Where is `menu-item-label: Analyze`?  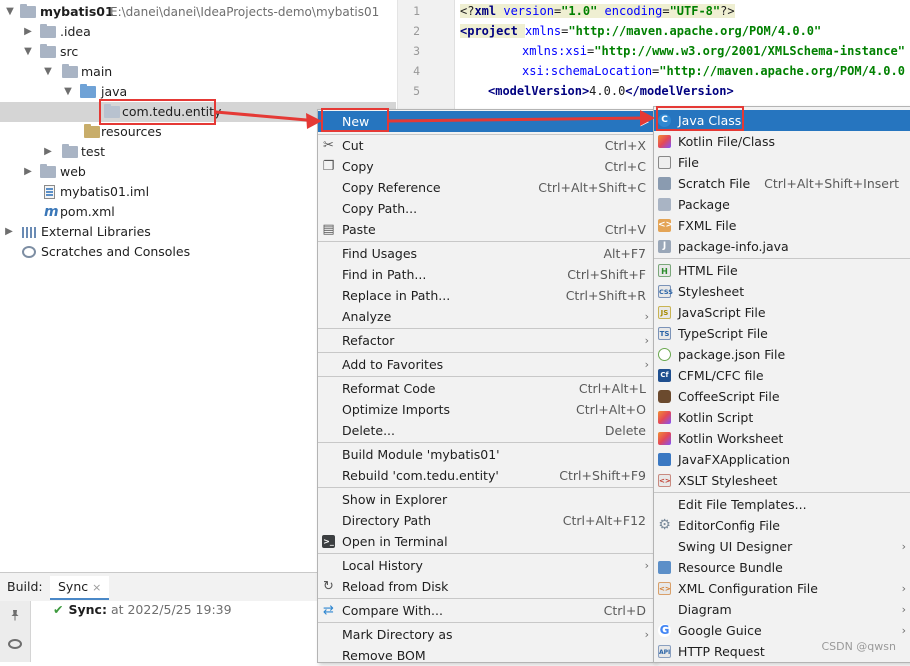 menu-item-label: Analyze is located at coordinates (367, 316).